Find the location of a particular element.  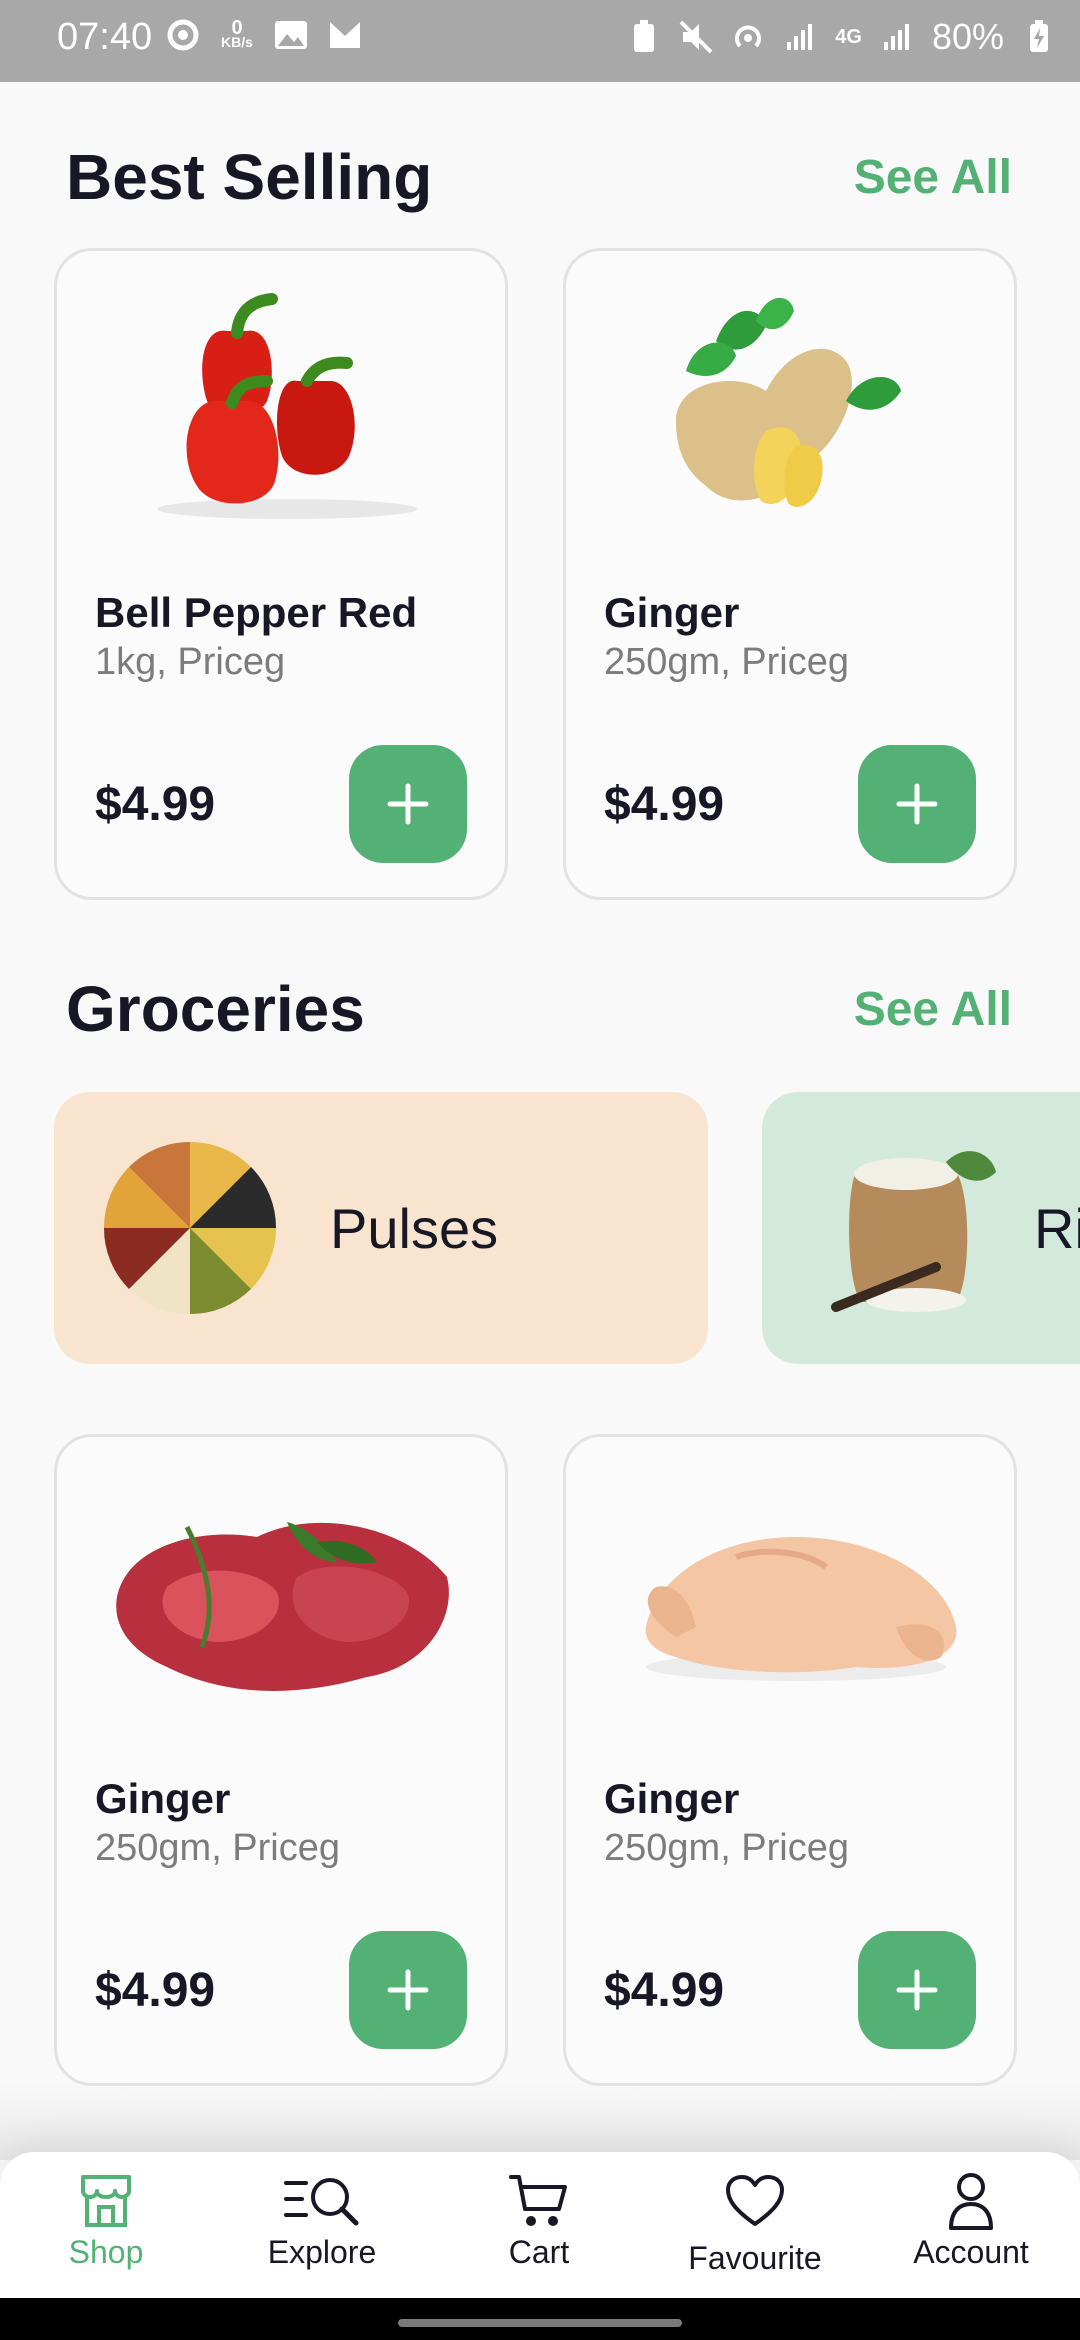

nav-label: Explore is located at coordinates (322, 2252).